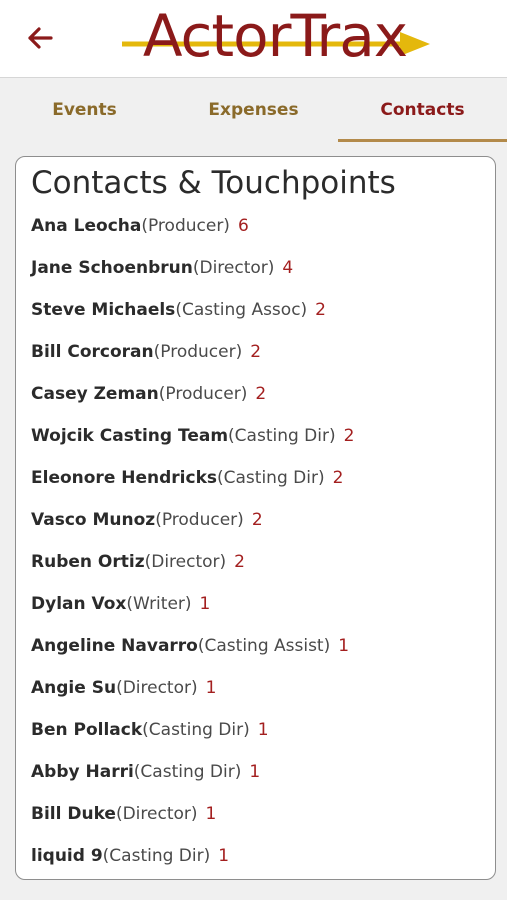  Describe the element at coordinates (241, 310) in the screenshot. I see `contact-role: (Casting Assoc)` at that location.